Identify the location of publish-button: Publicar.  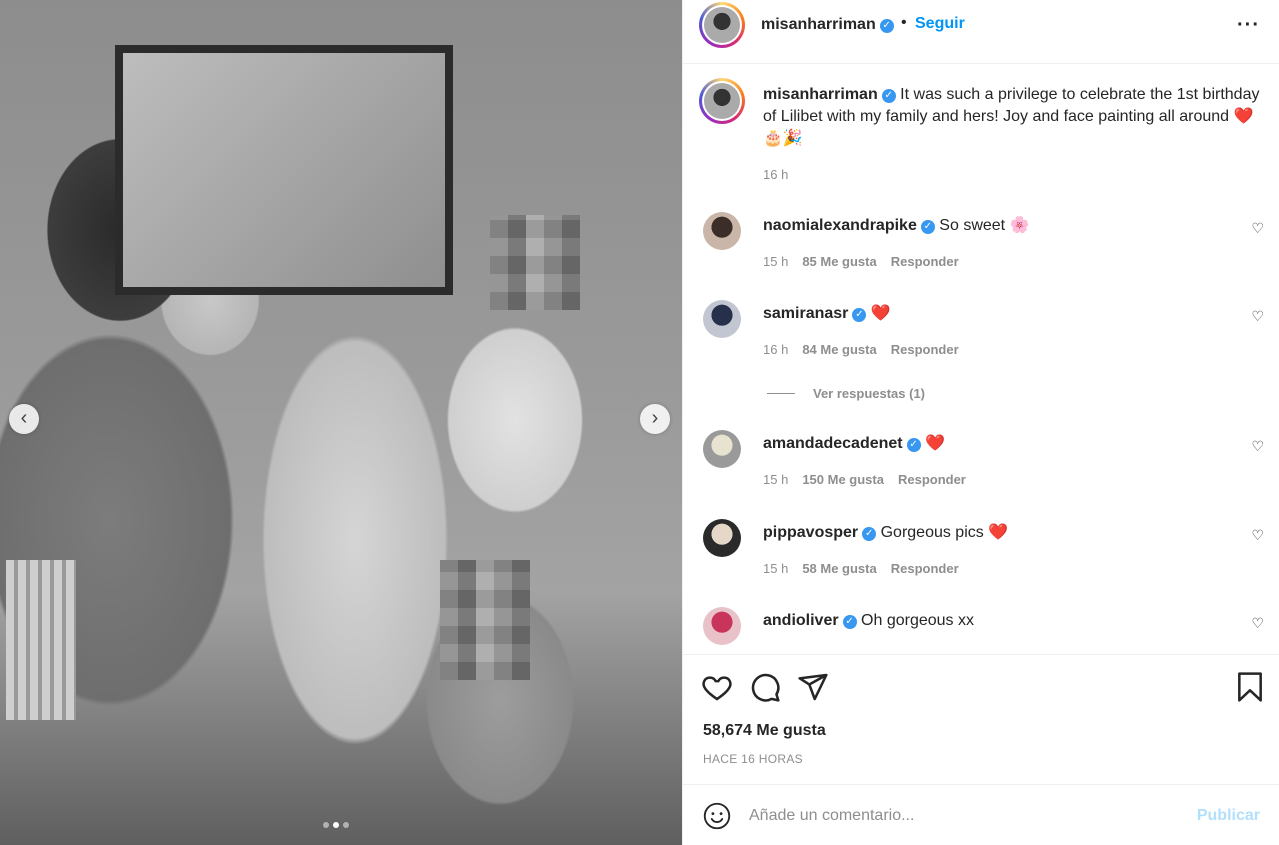
(1228, 816).